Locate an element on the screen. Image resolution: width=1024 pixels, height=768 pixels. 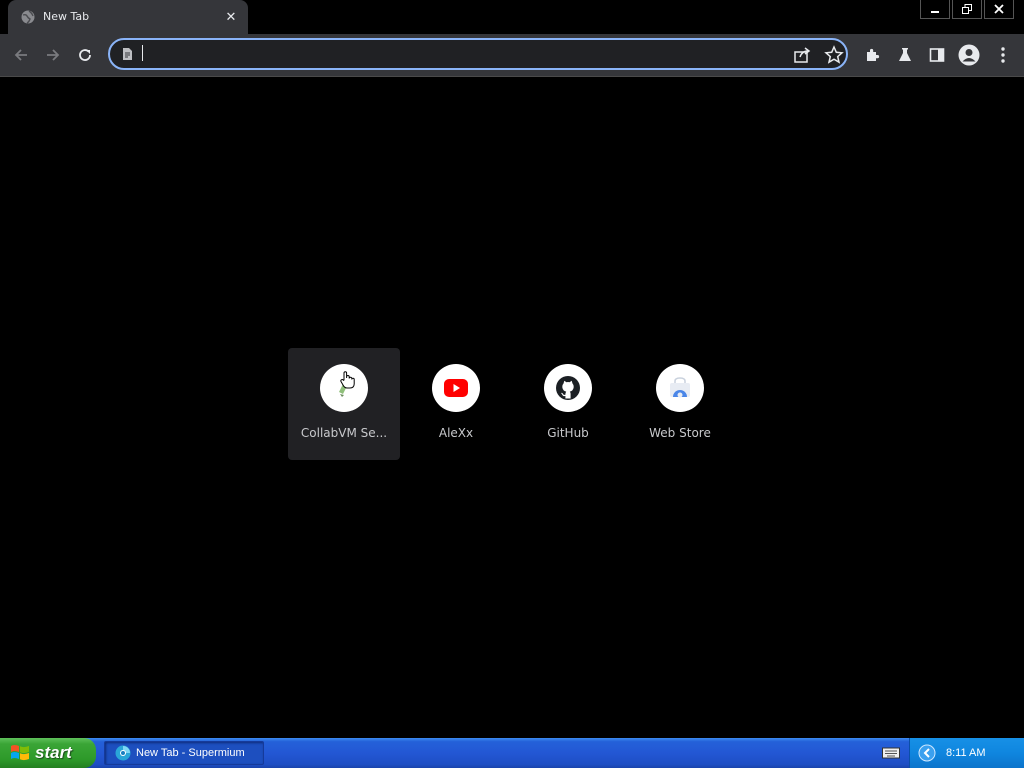
windows-logo-icon is located at coordinates (20, 753).